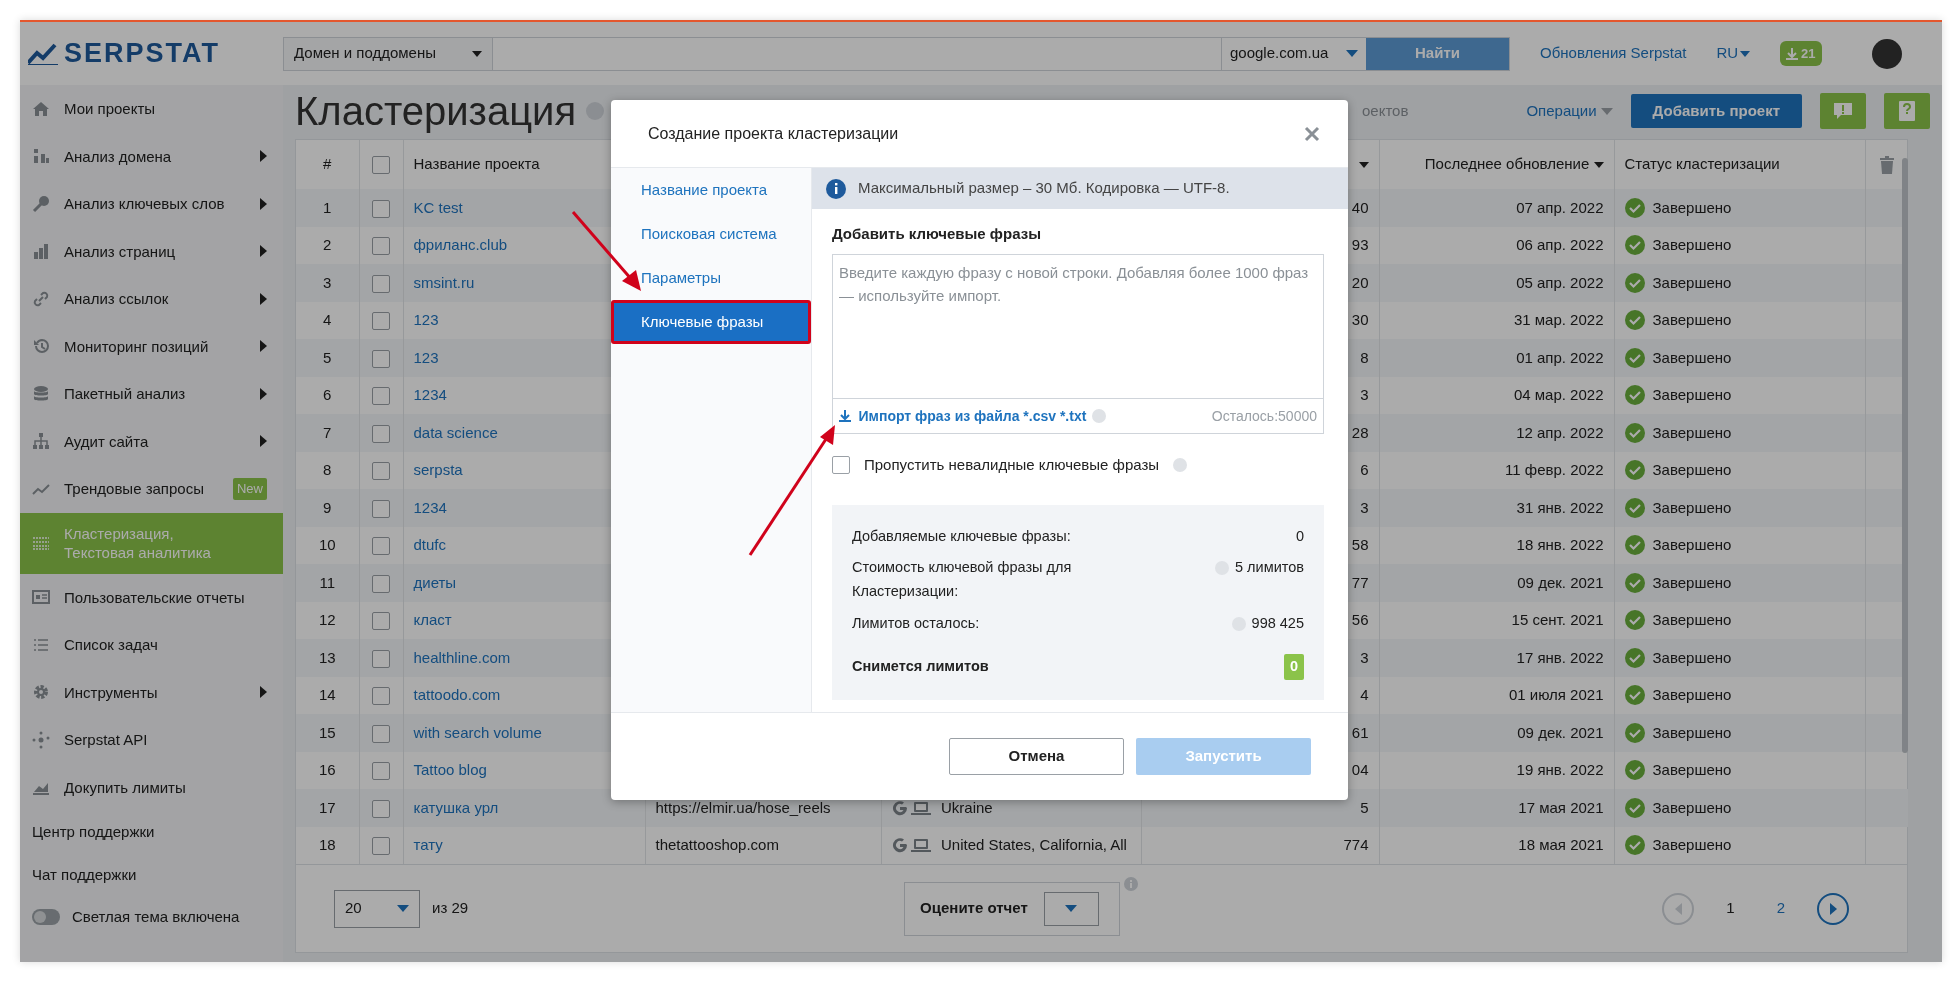 This screenshot has height=982, width=1960. Describe the element at coordinates (1260, 845) in the screenshot. I see `table-cell: 774` at that location.